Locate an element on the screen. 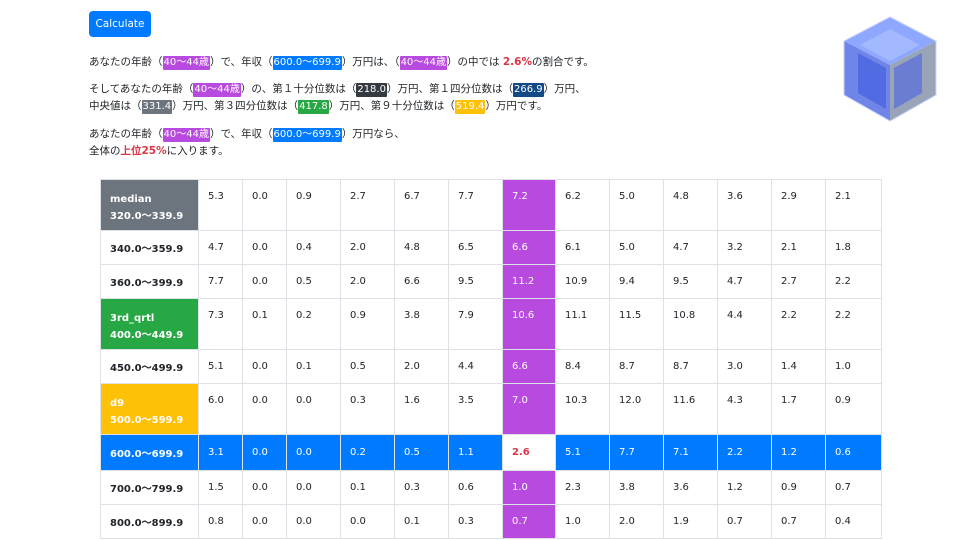  value-cell: 1.1 is located at coordinates (475, 452).